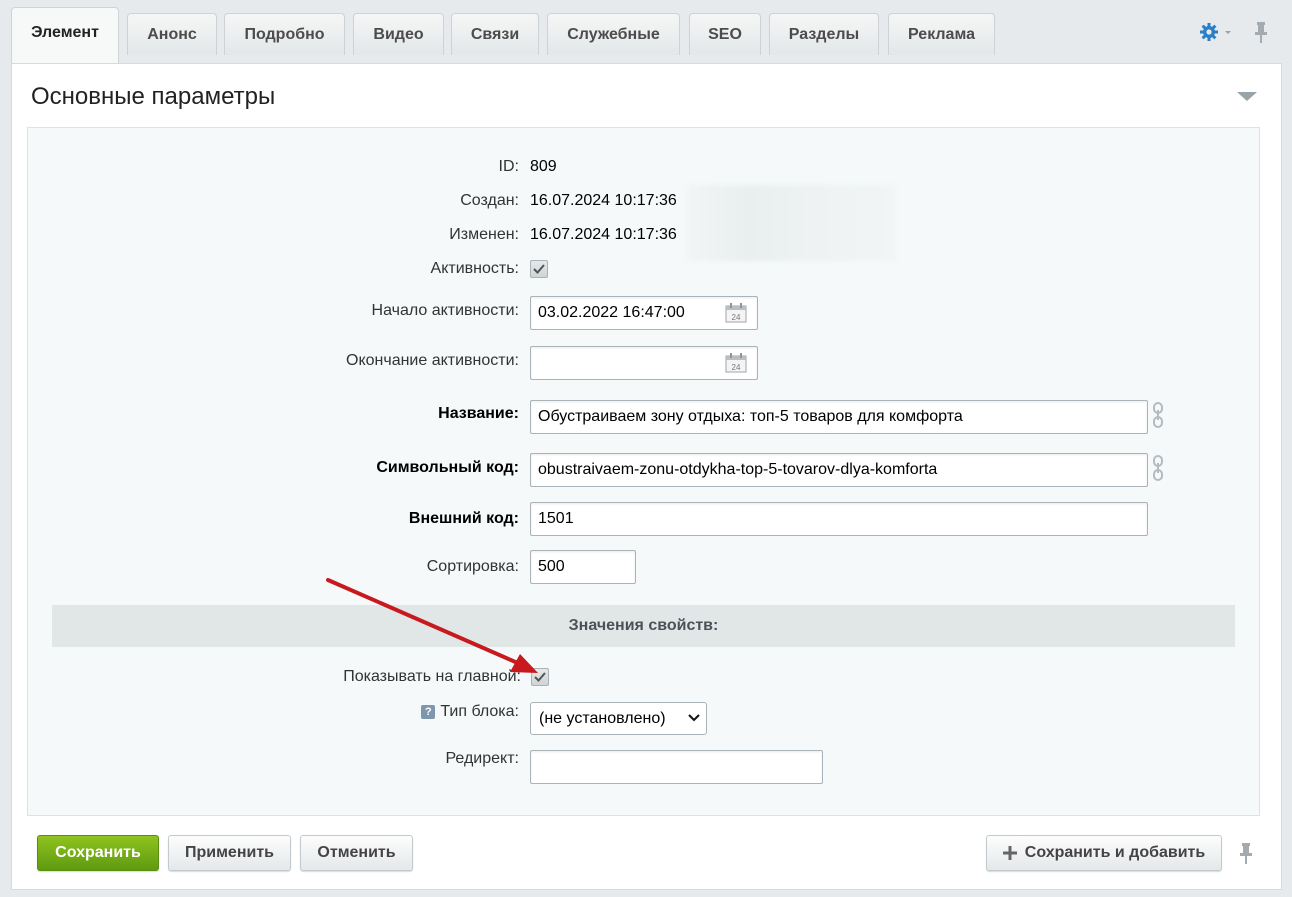  Describe the element at coordinates (644, 363) in the screenshot. I see `active-to-input: 24` at that location.